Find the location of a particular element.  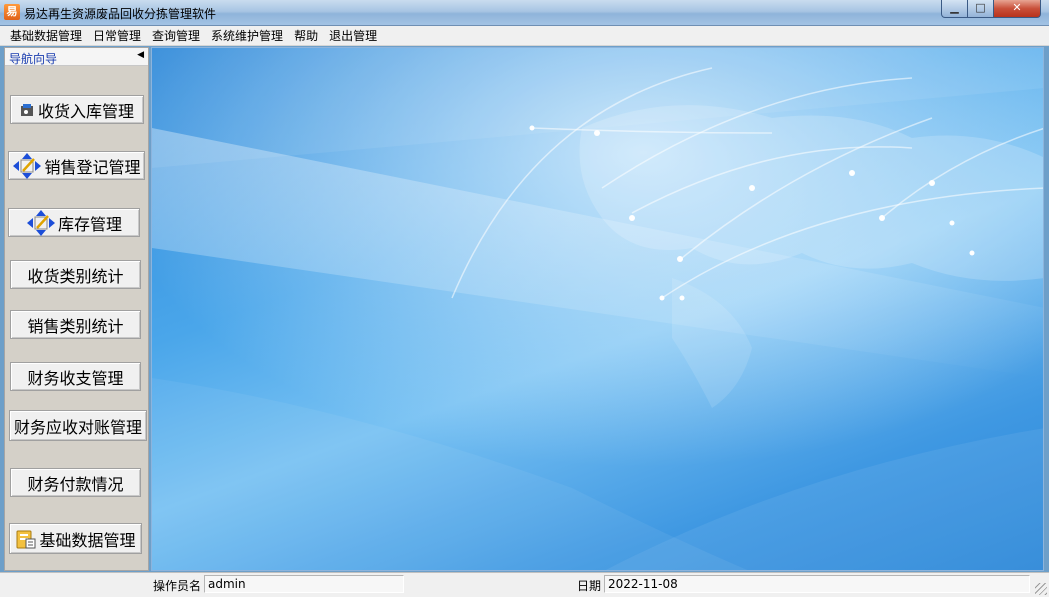

close-button: ✕ is located at coordinates (1017, 9).